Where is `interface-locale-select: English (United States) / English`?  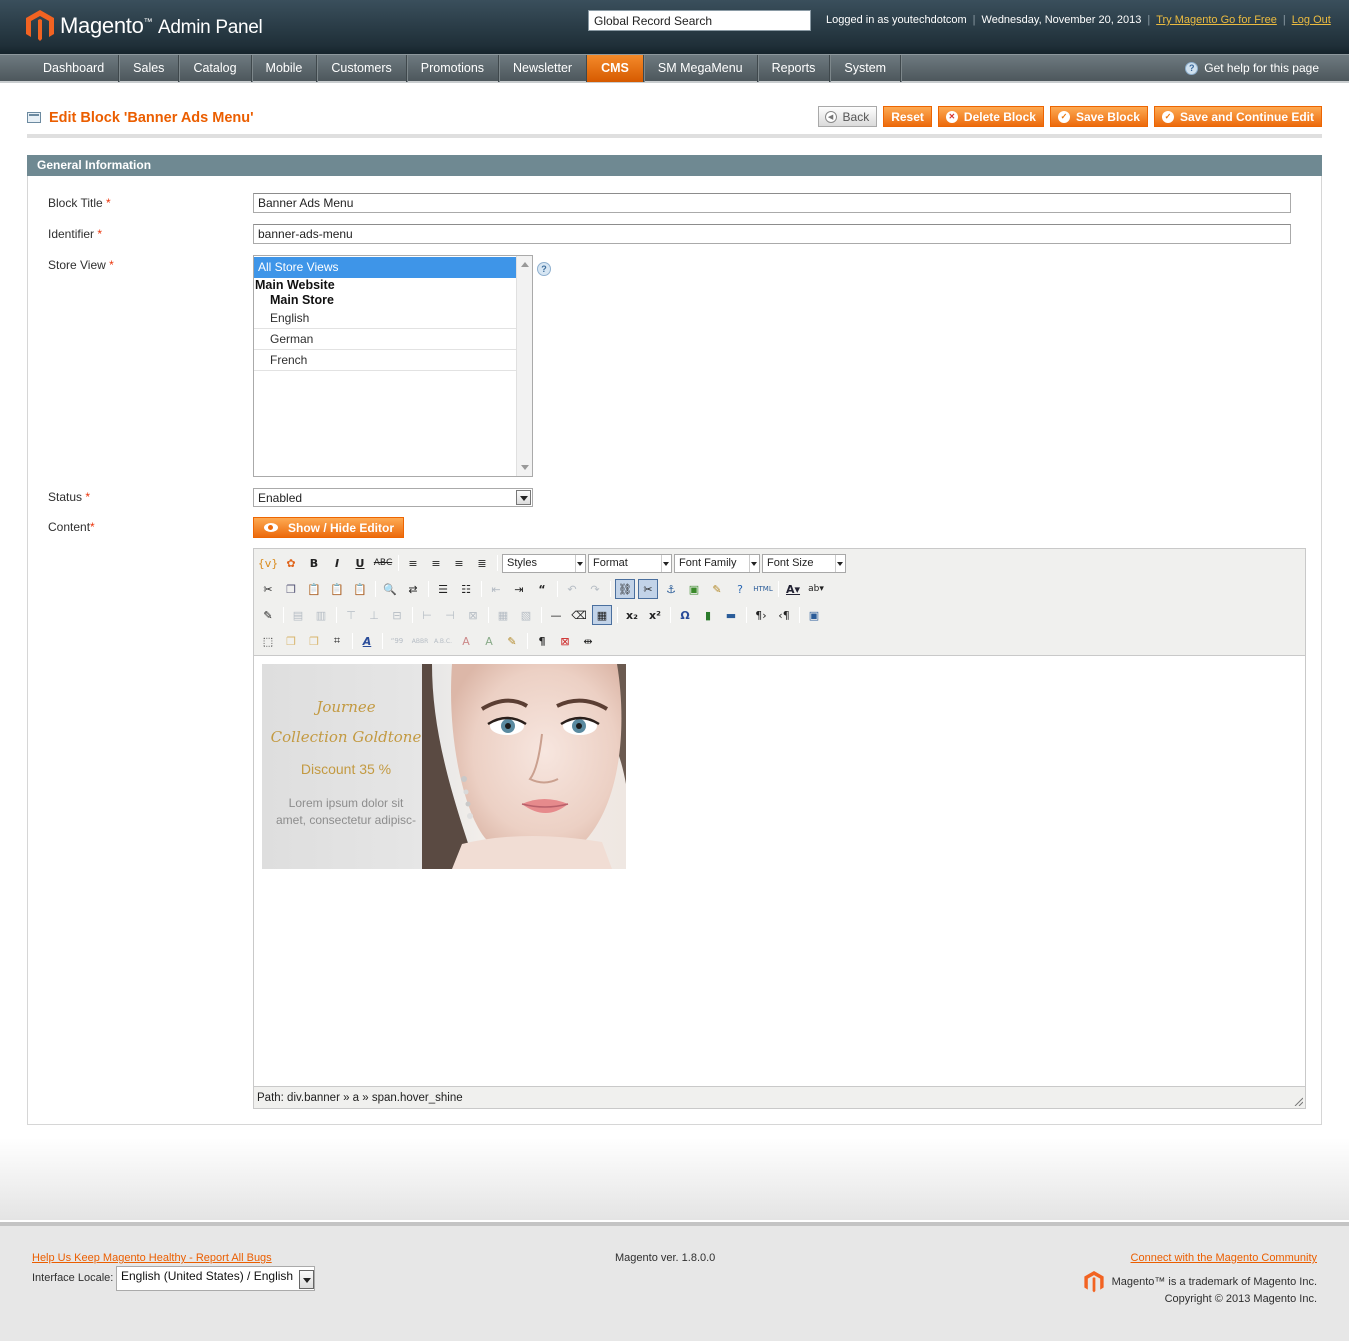
interface-locale-select: English (United States) / English is located at coordinates (215, 1278).